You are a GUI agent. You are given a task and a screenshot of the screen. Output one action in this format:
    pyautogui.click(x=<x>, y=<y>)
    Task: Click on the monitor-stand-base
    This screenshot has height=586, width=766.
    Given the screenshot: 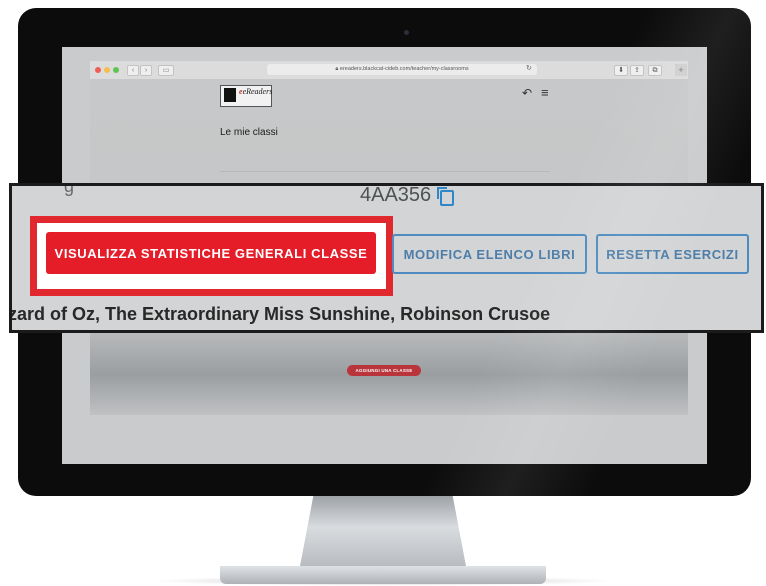 What is the action you would take?
    pyautogui.click(x=383, y=575)
    